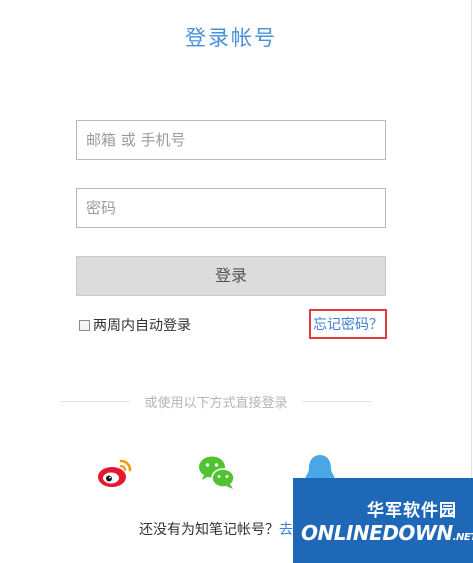 The width and height of the screenshot is (473, 563). I want to click on signup-link: 去, so click(286, 530).